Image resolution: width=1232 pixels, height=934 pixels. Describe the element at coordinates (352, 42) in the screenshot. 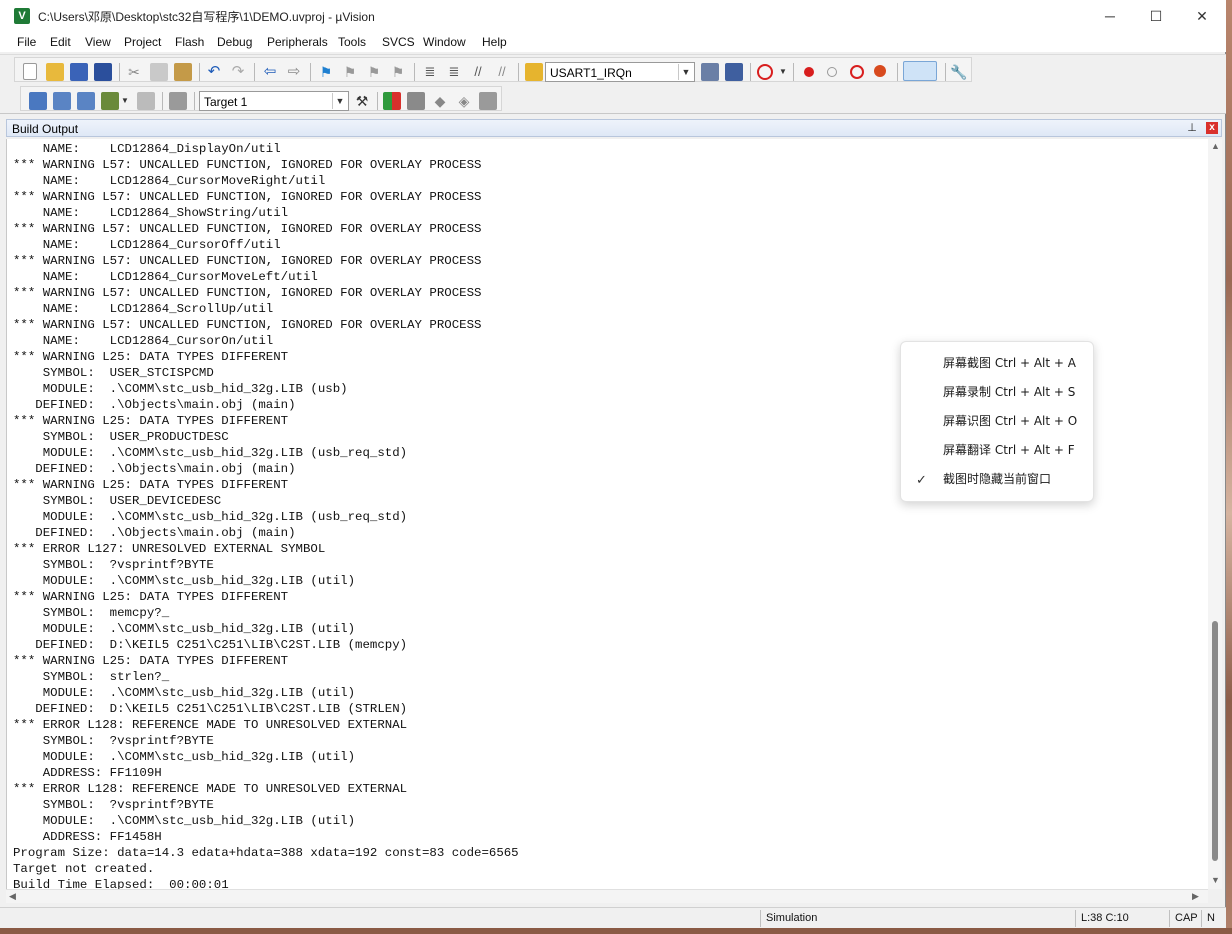

I see `menu-tools: Tools` at that location.